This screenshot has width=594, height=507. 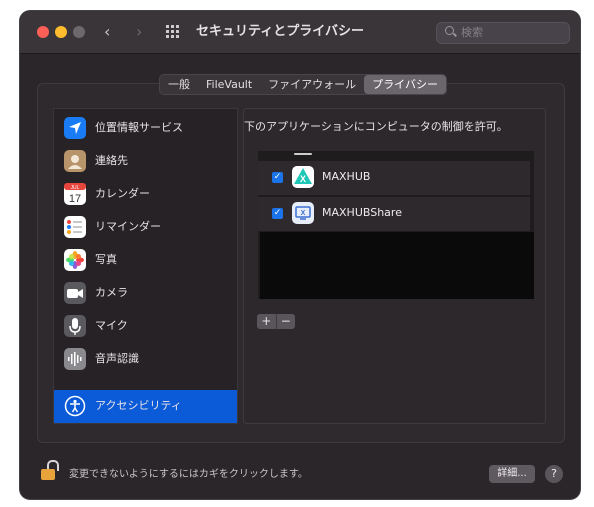 What do you see at coordinates (111, 160) in the screenshot?
I see `sidebar-item-label: 連絡先` at bounding box center [111, 160].